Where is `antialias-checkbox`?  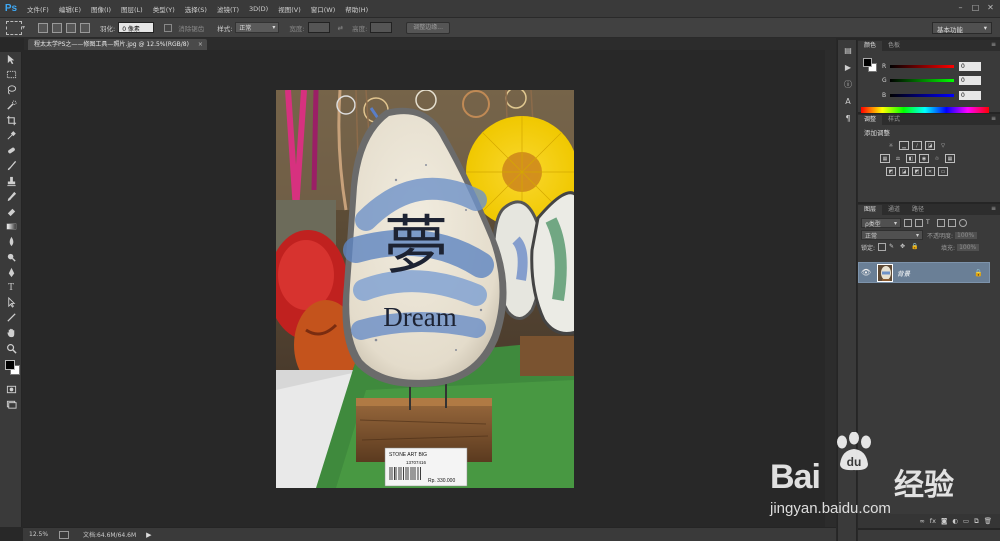
antialias-checkbox is located at coordinates (168, 27).